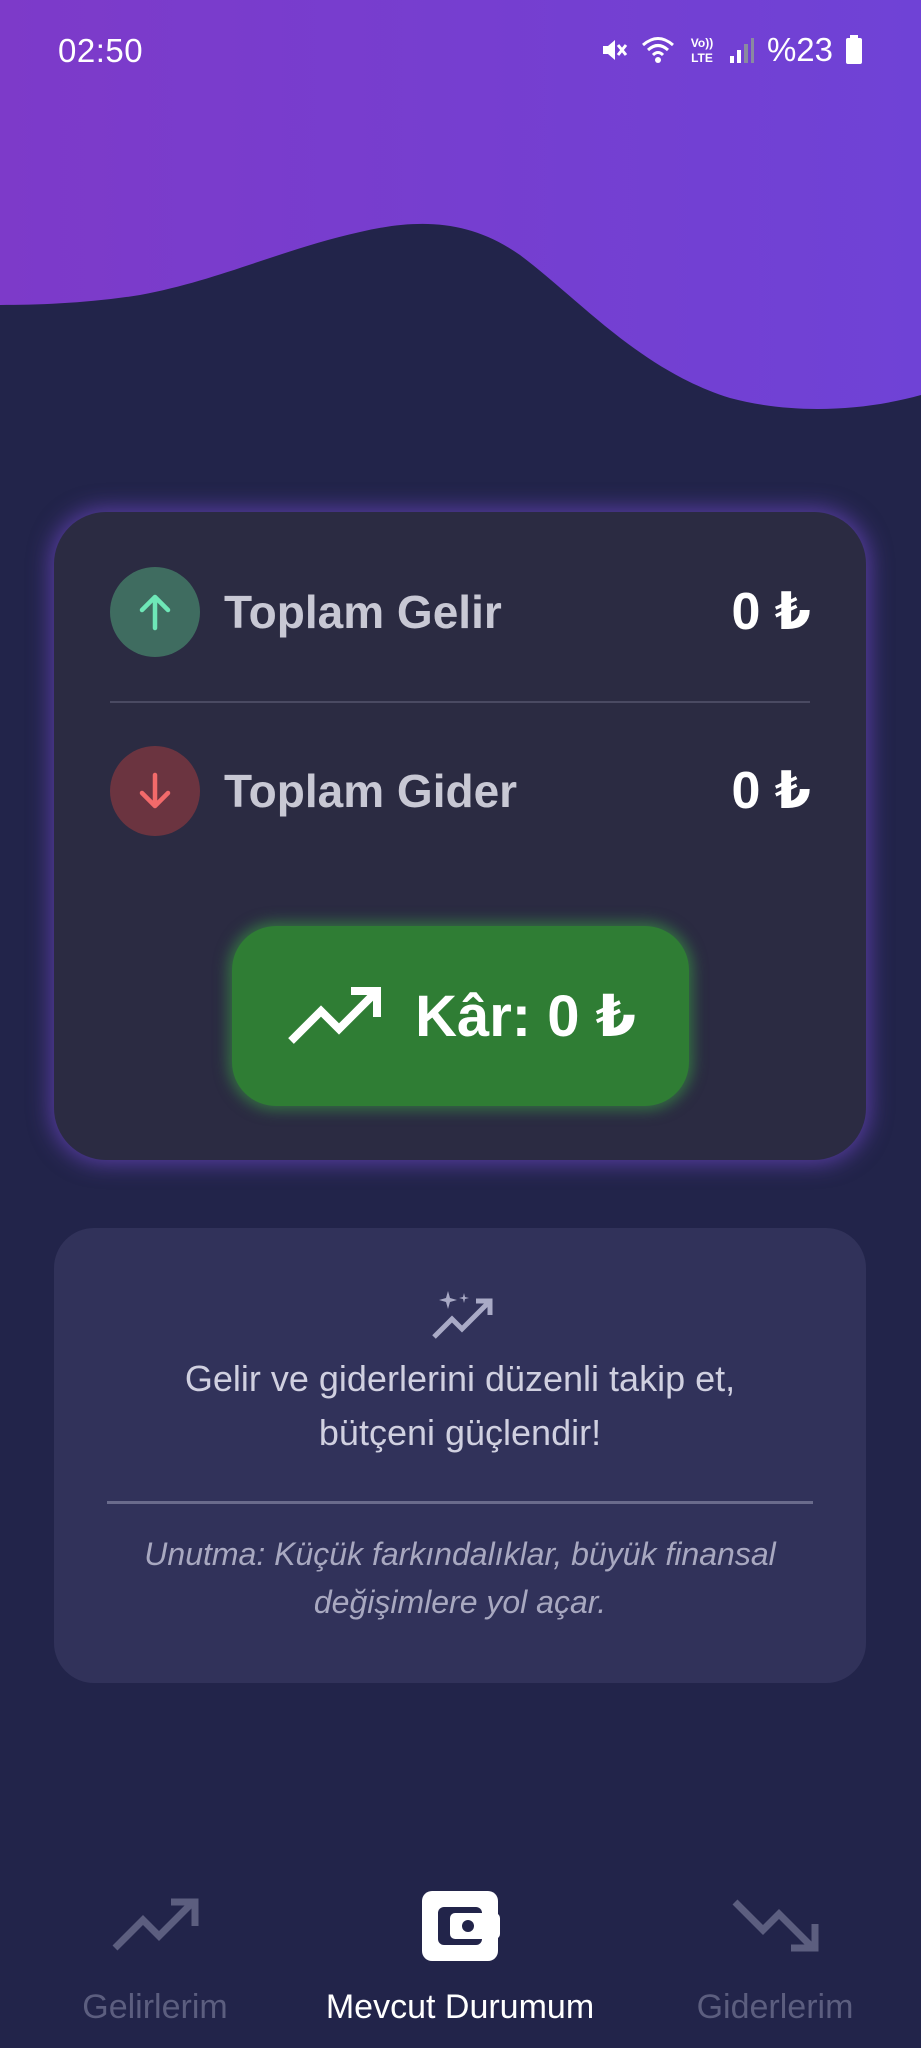 The height and width of the screenshot is (2048, 921). I want to click on nav-income-label: Gelirlerim, so click(155, 2007).